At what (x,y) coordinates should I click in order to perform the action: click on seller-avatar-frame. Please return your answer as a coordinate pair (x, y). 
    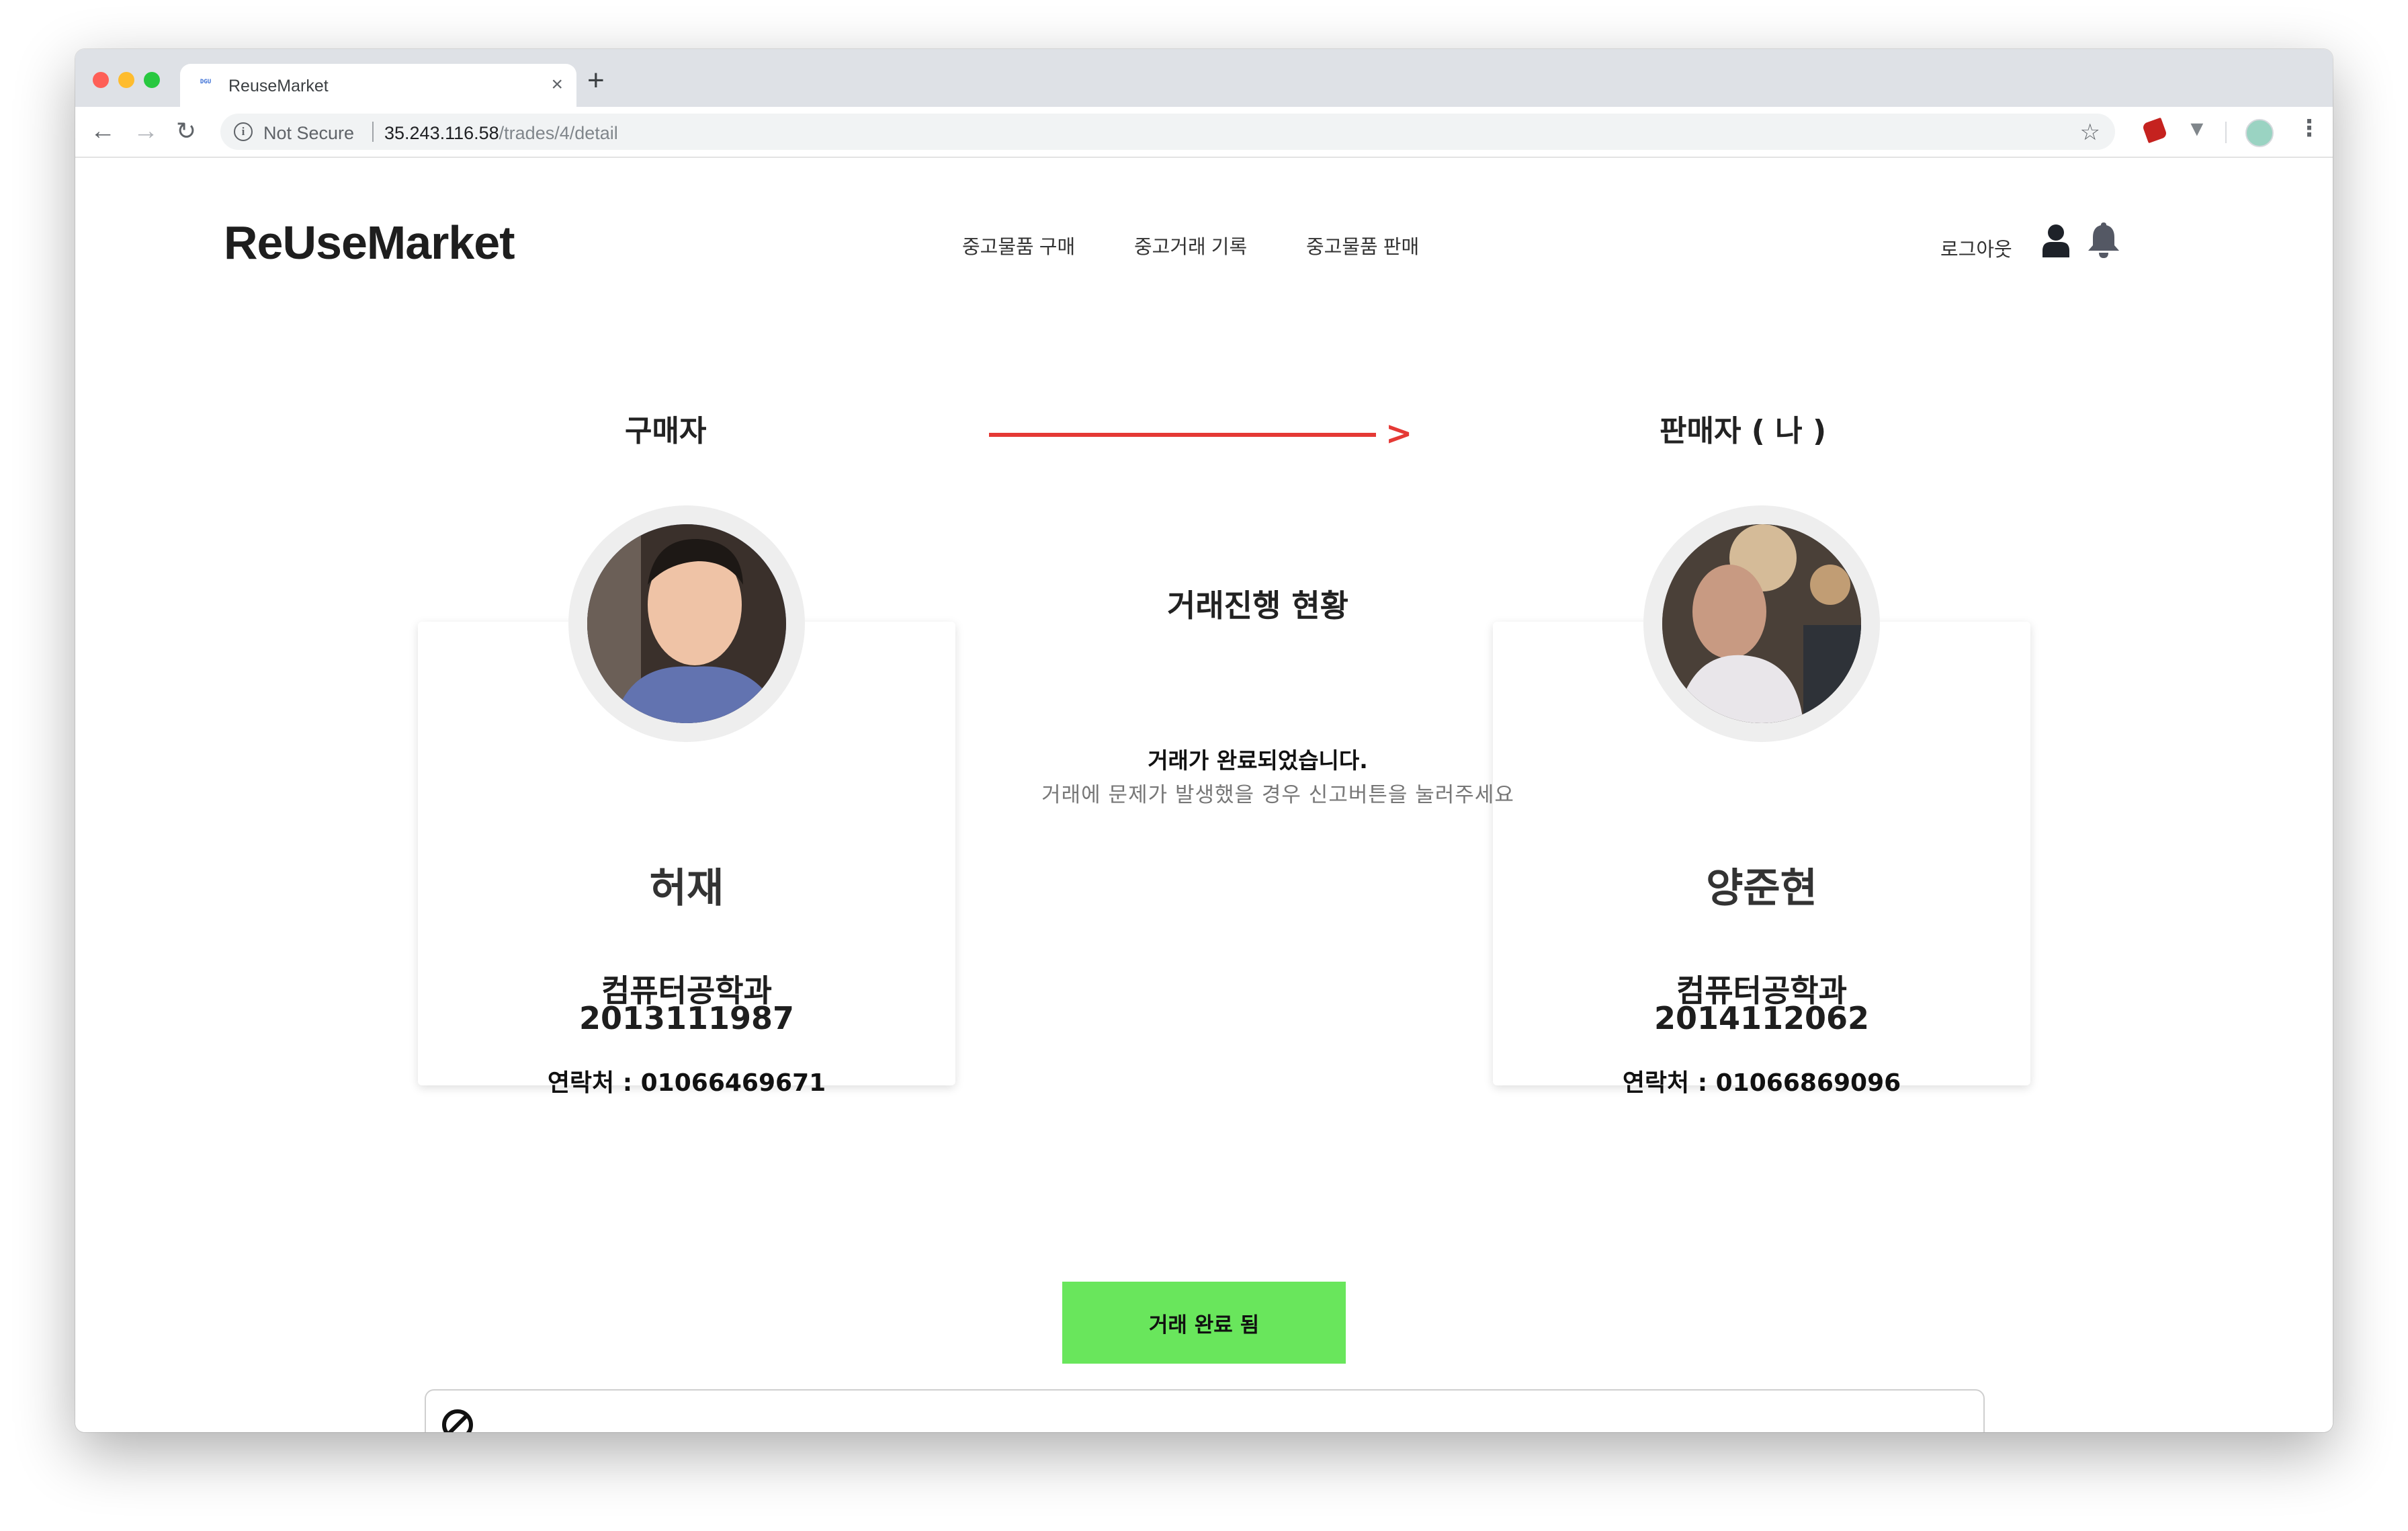
    Looking at the image, I should click on (1761, 623).